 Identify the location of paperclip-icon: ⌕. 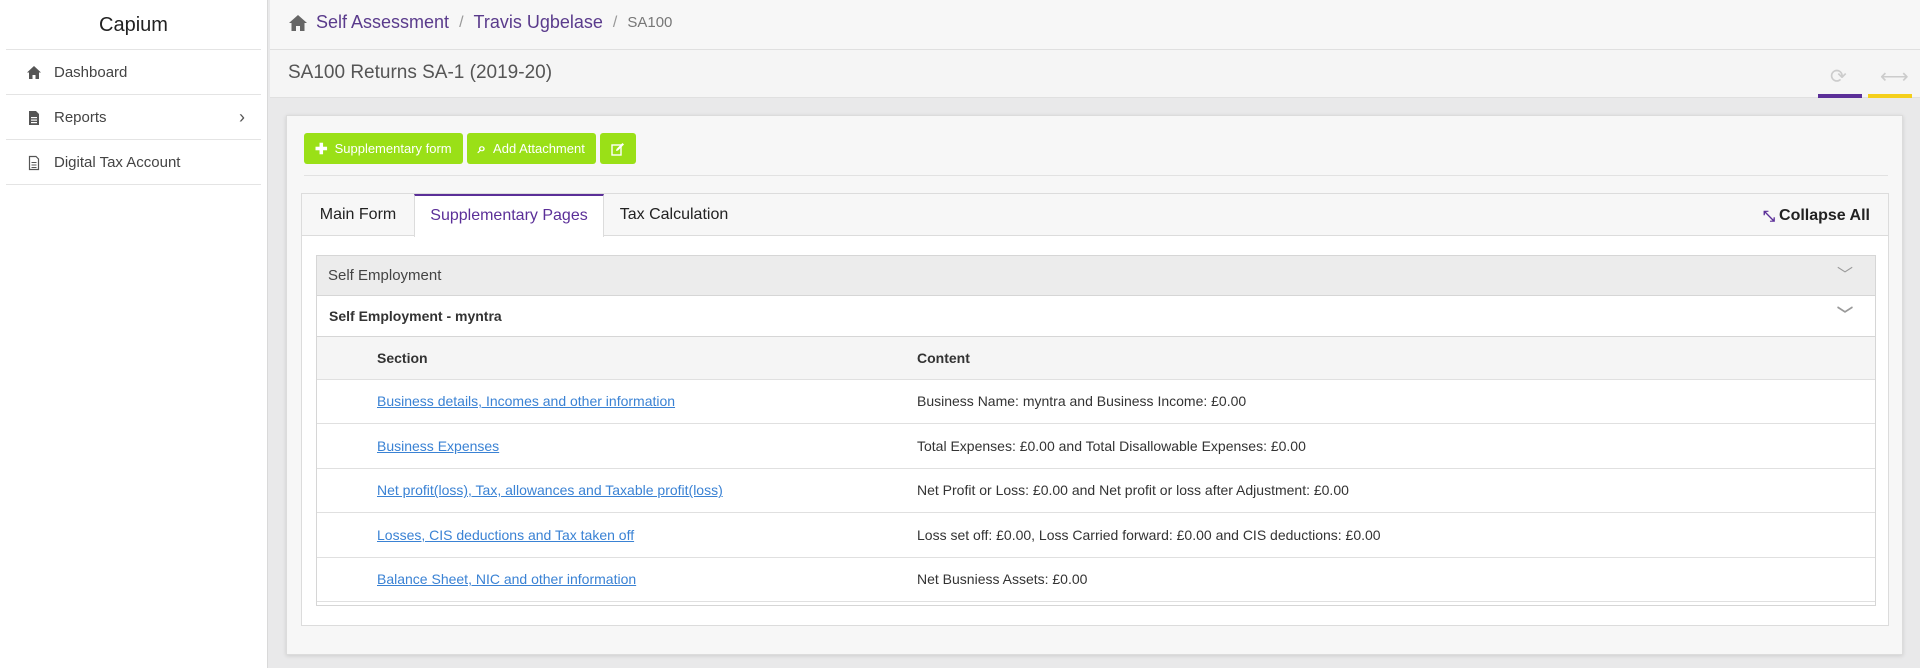
(482, 148).